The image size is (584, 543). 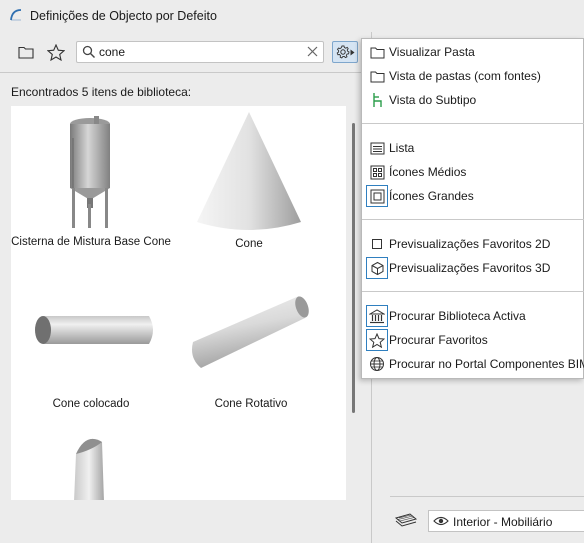 I want to click on search-field, so click(x=200, y=52).